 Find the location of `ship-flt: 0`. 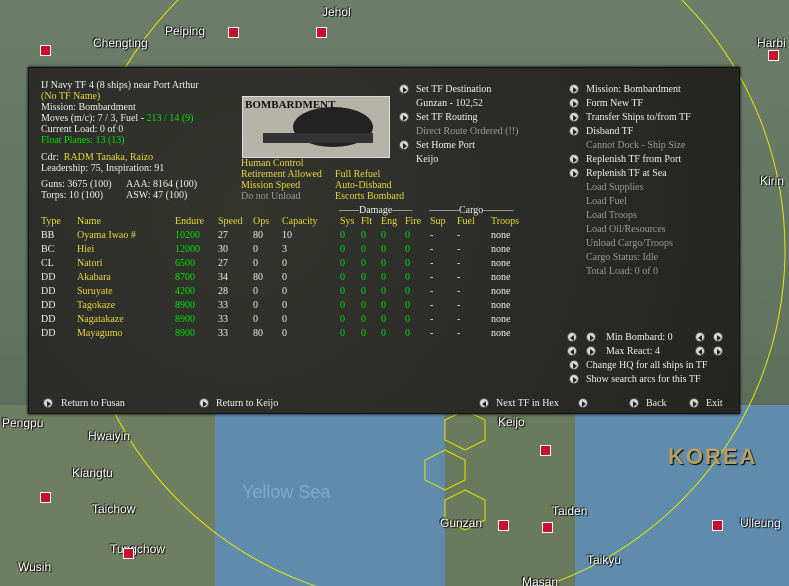

ship-flt: 0 is located at coordinates (363, 277).